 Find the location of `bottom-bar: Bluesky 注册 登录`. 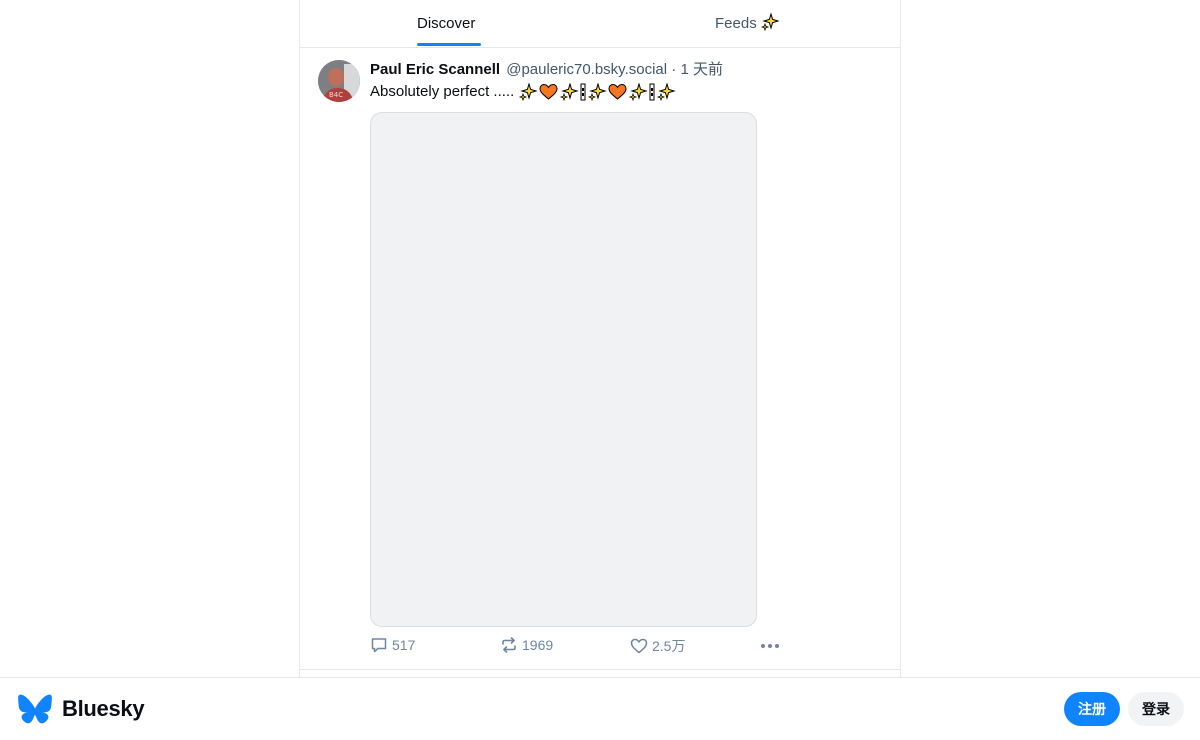

bottom-bar: Bluesky 注册 登录 is located at coordinates (600, 708).